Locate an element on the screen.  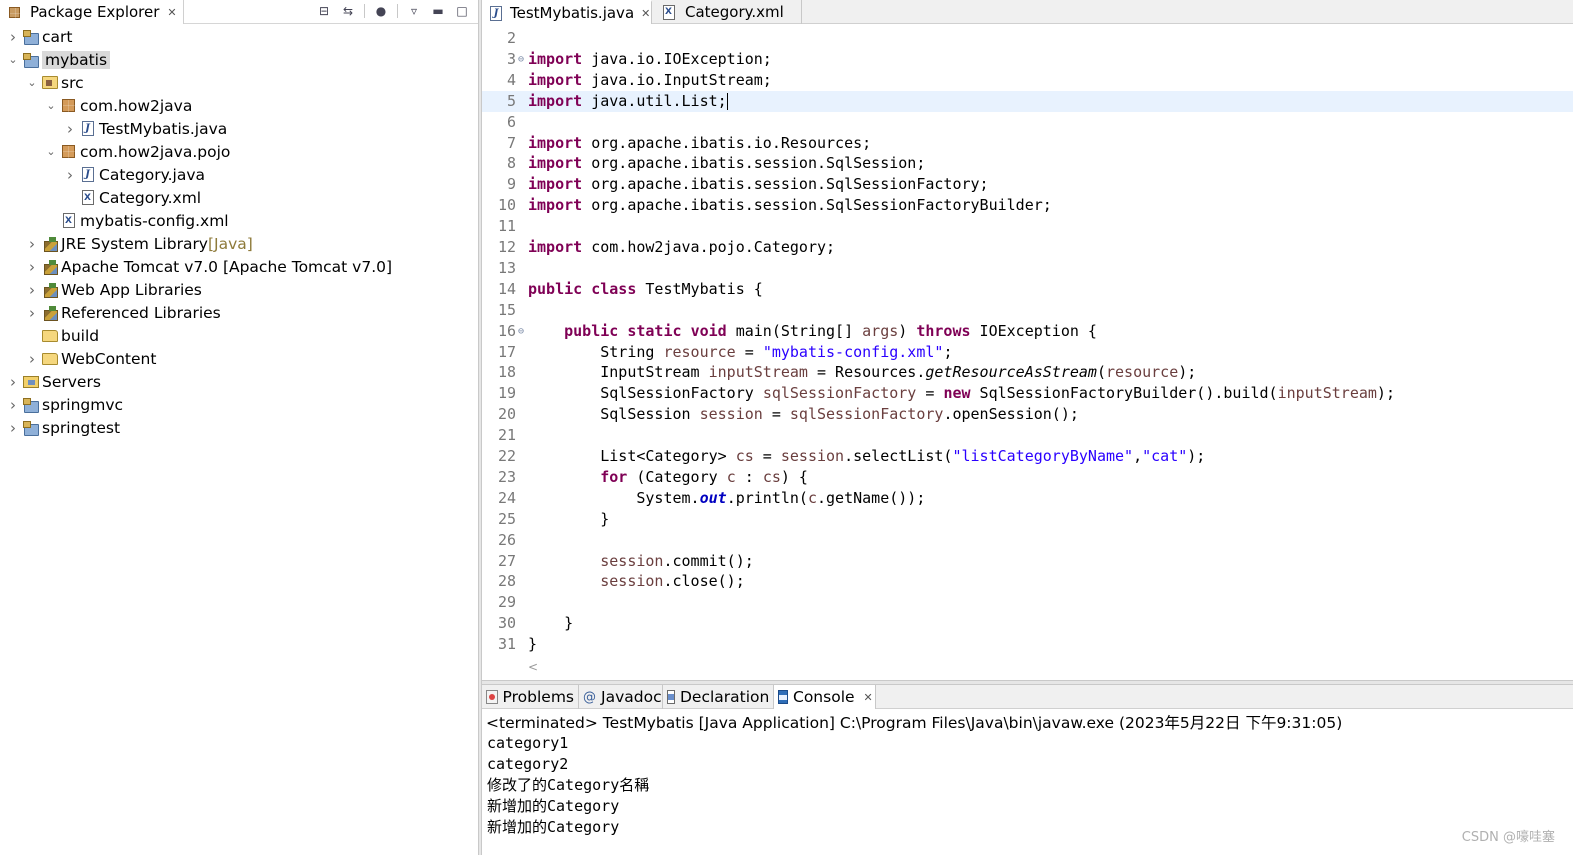
code-line: 23 for (Category c : cs) { is located at coordinates (1027, 477).